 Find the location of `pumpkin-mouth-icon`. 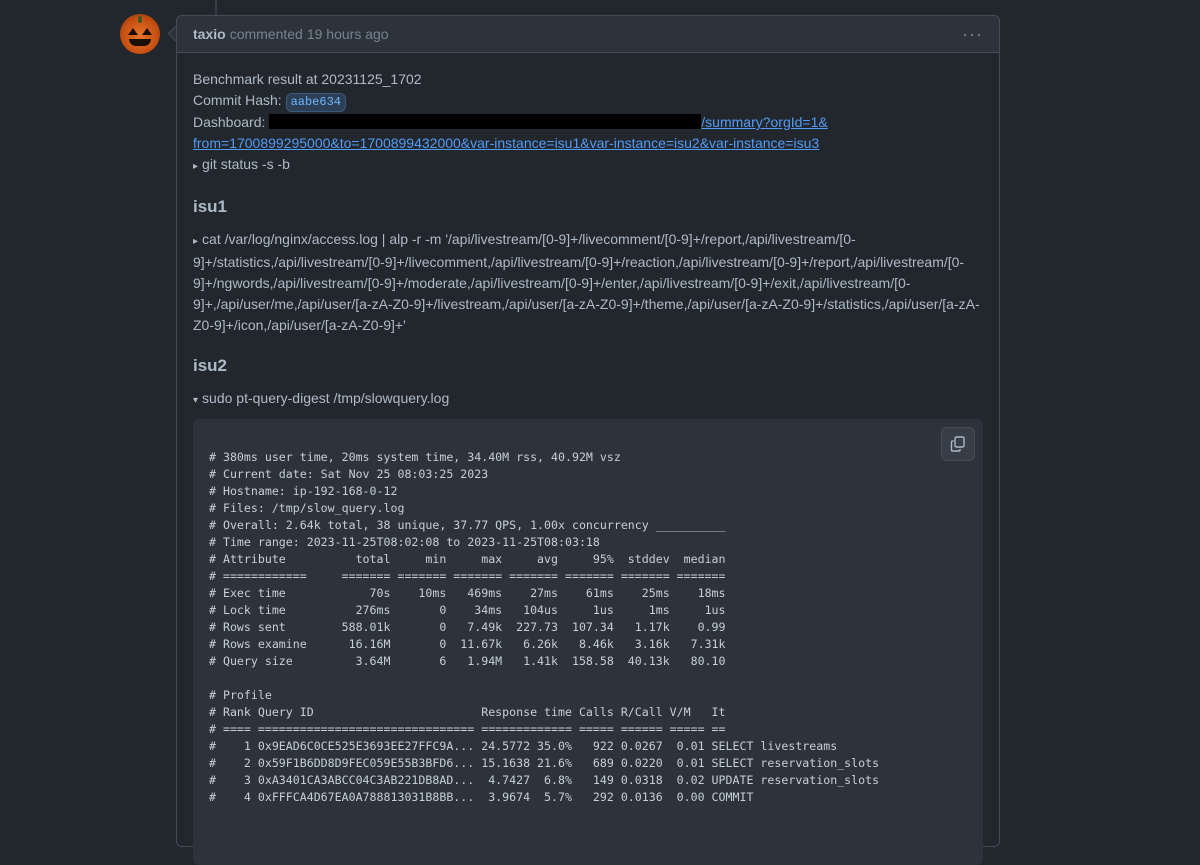

pumpkin-mouth-icon is located at coordinates (140, 42).